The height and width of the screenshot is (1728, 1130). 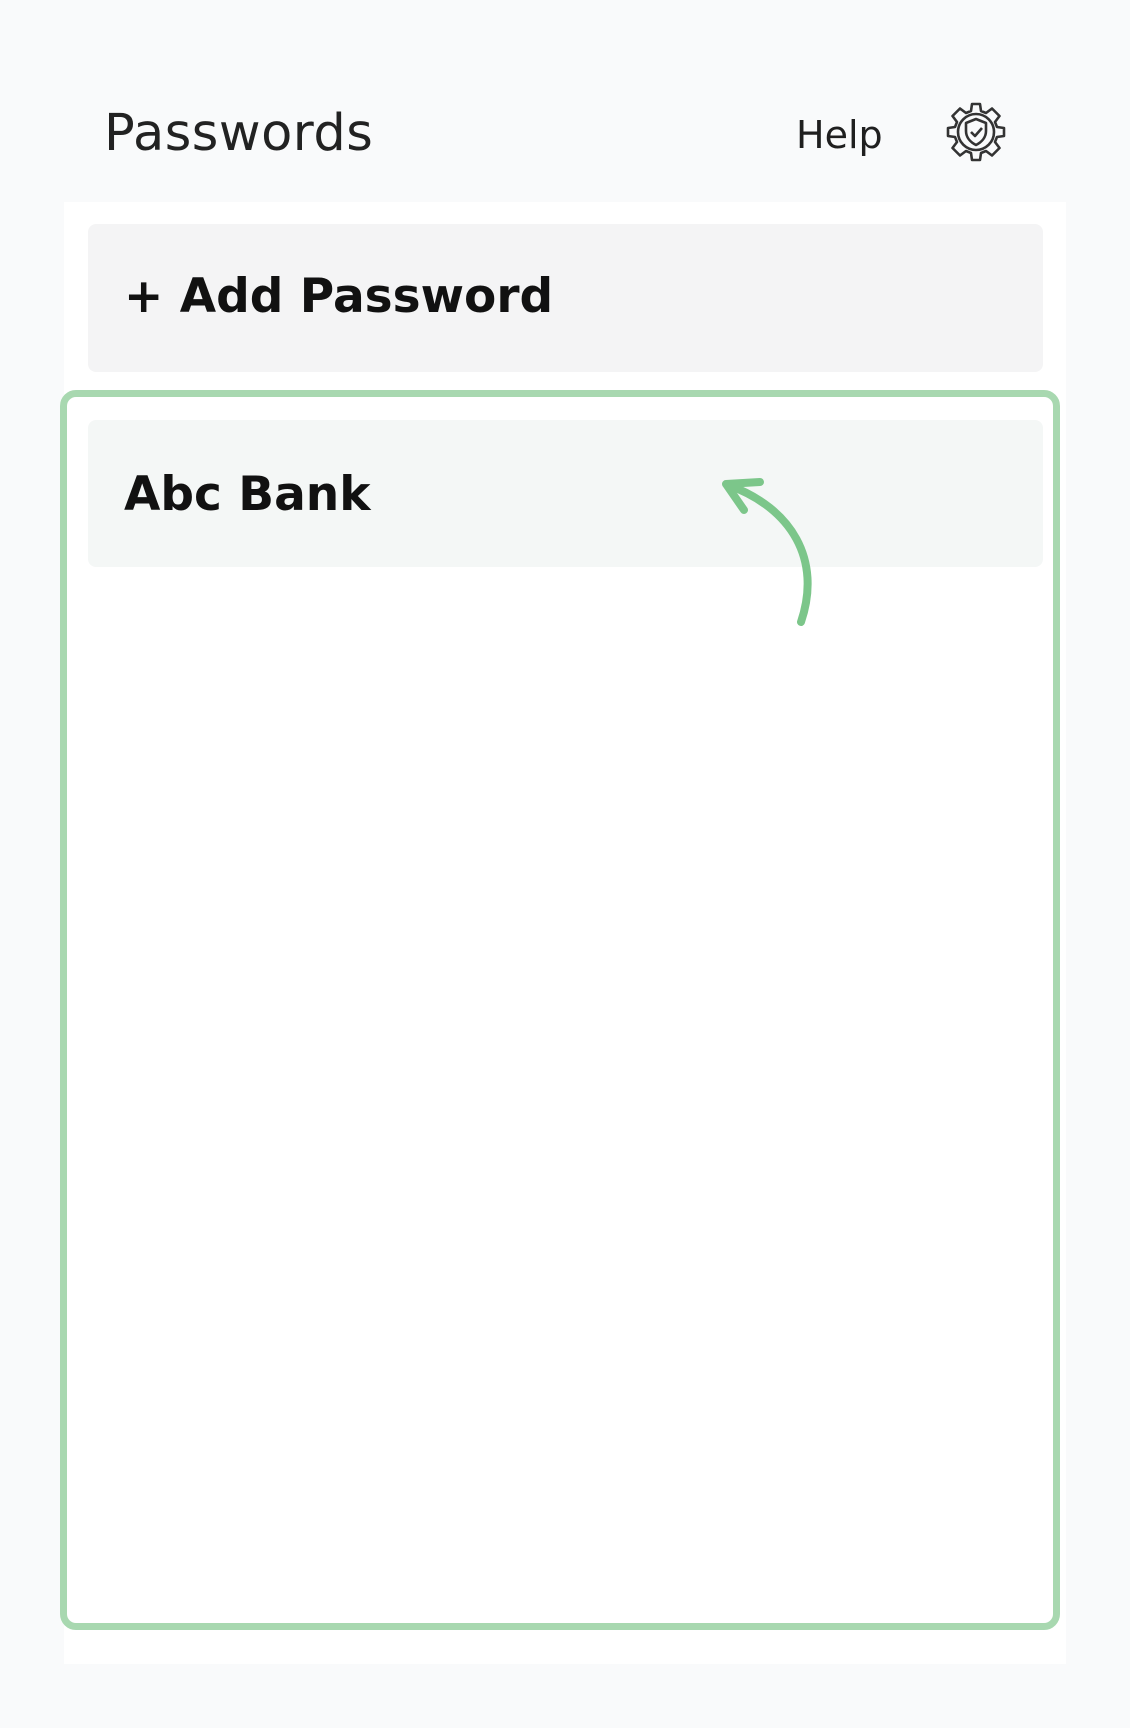 What do you see at coordinates (767, 552) in the screenshot?
I see `curved-arrow-icon` at bounding box center [767, 552].